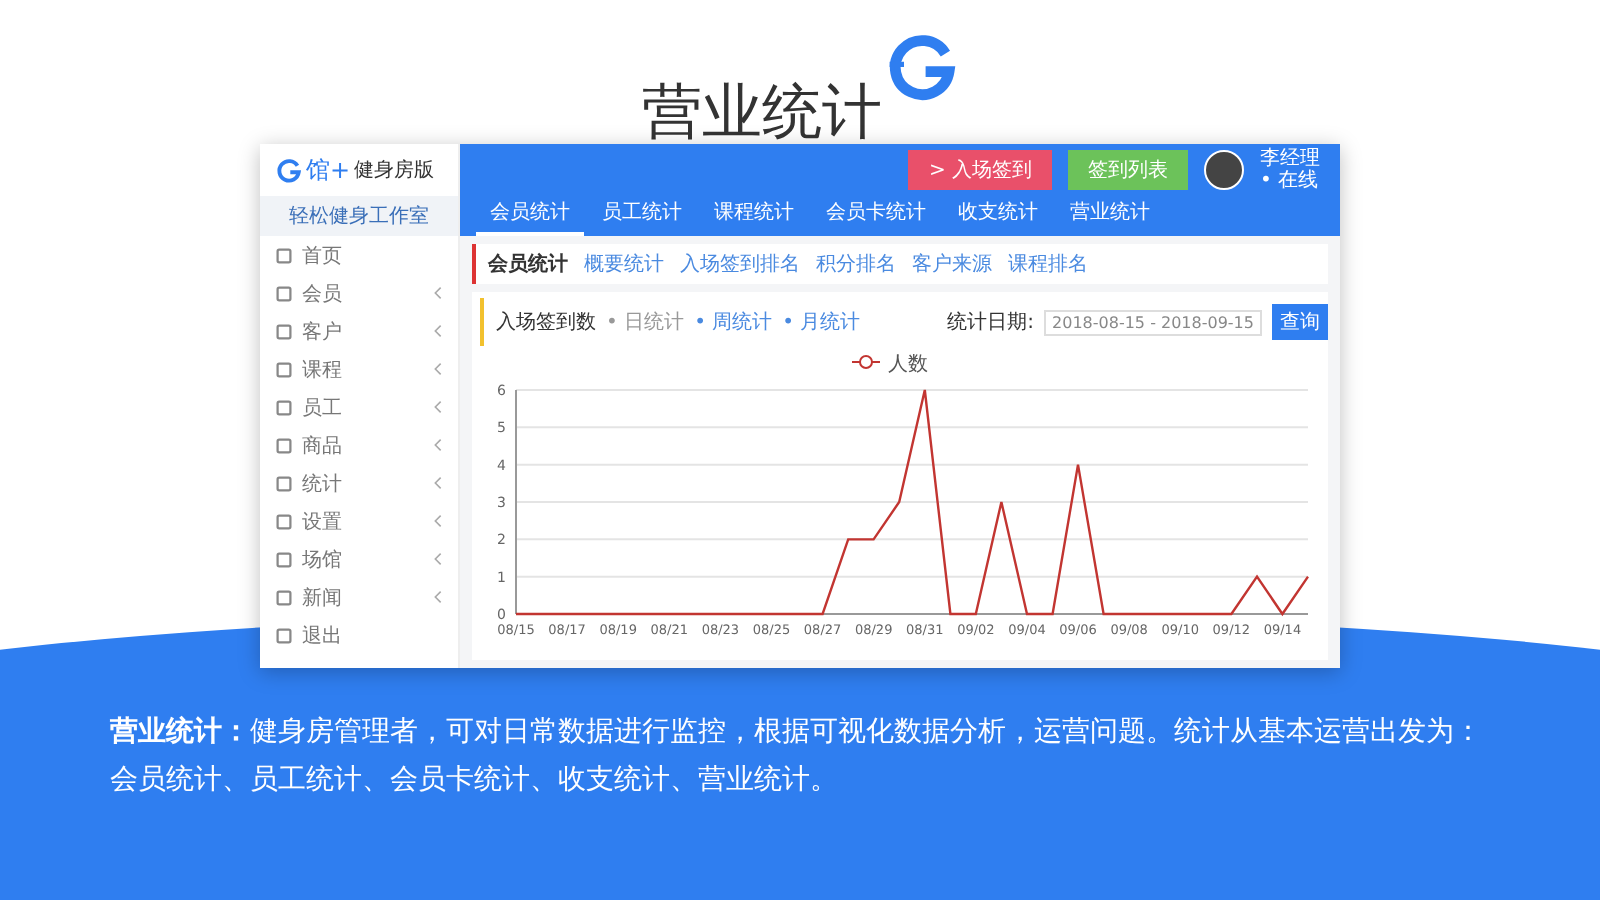  Describe the element at coordinates (359, 597) in the screenshot. I see `sidebar-item: 新闻` at that location.